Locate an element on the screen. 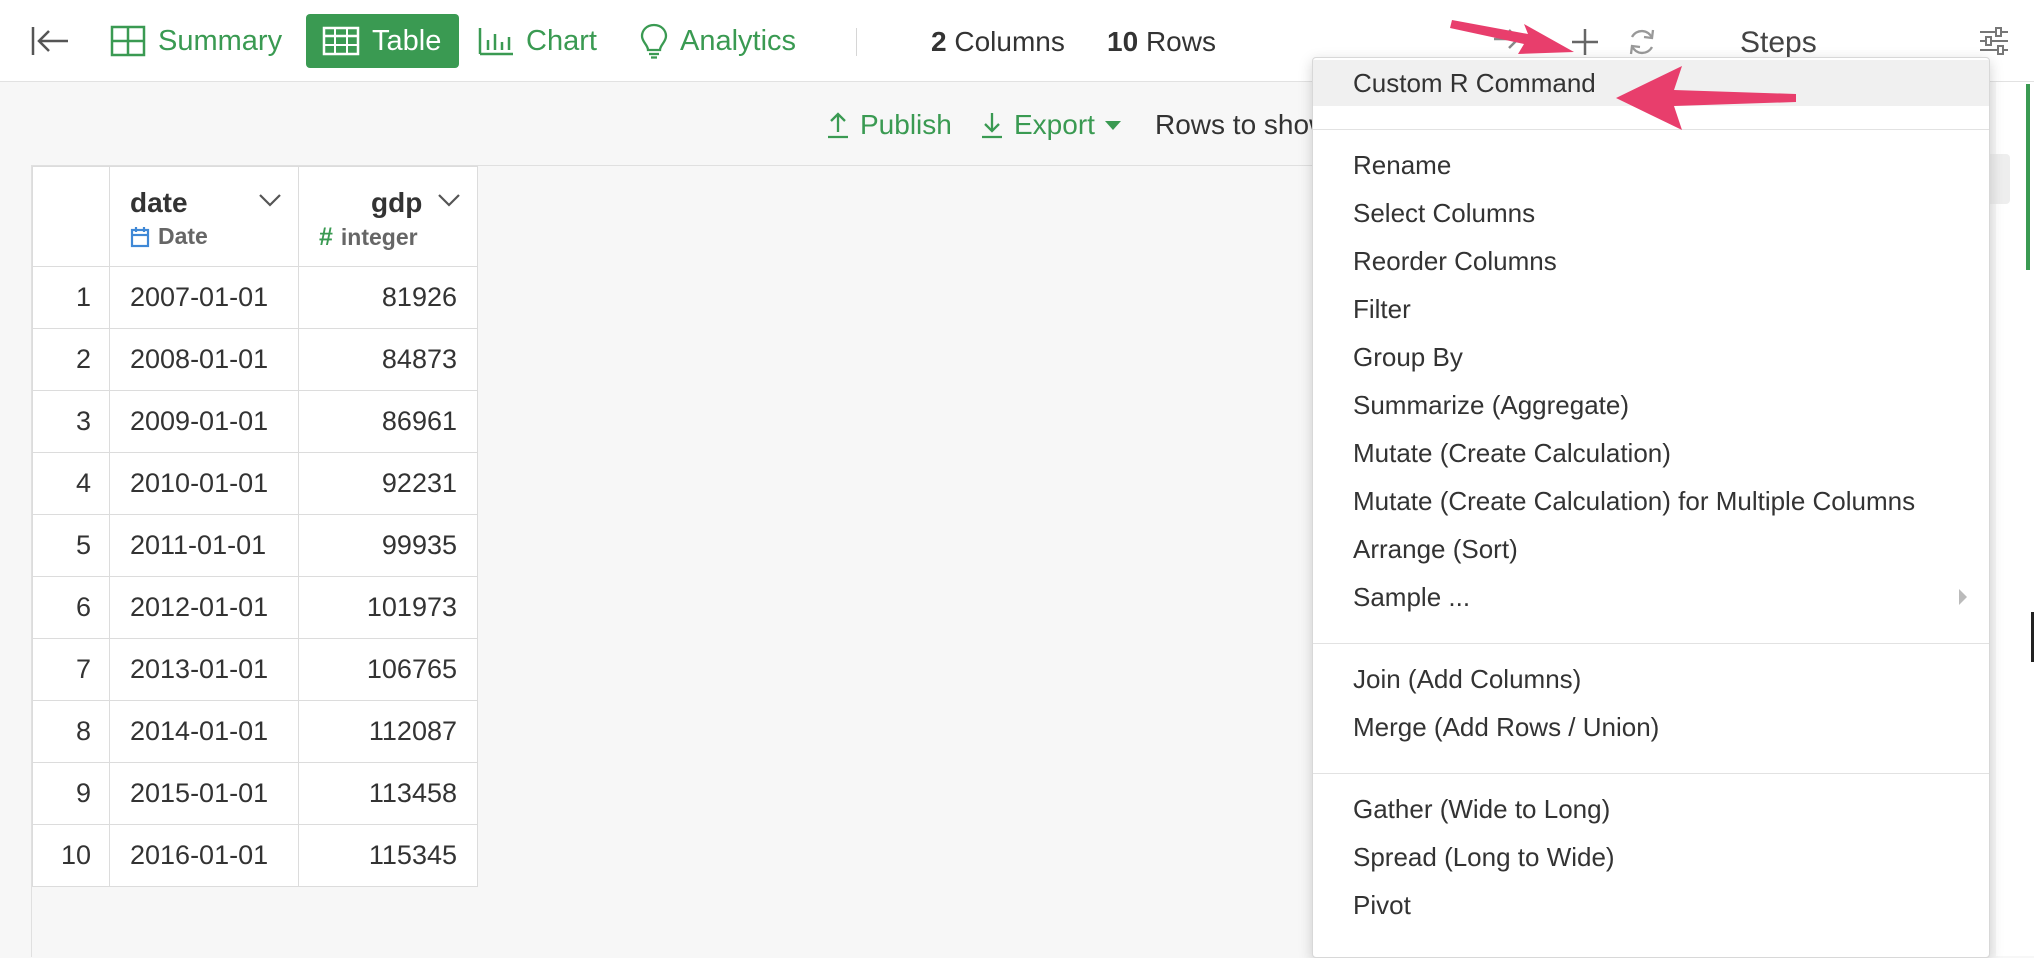  menu-item-pivot: Pivot is located at coordinates (1651, 905).